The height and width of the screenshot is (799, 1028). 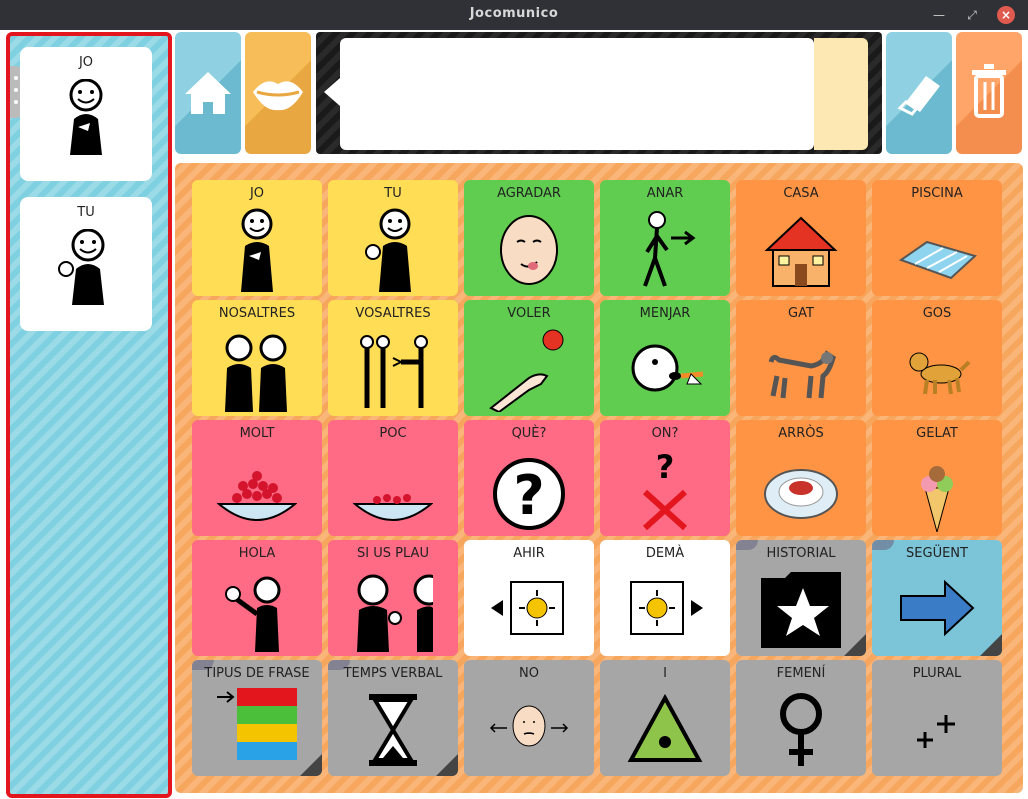 I want to click on restore-icon: ⤢, so click(x=972, y=15).